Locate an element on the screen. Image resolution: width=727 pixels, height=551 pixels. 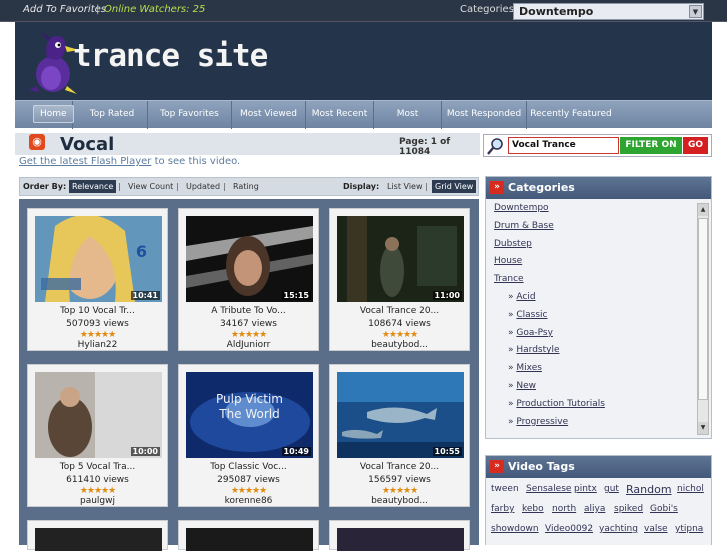
nav-most-discussed: Most Discussed is located at coordinates (408, 123).